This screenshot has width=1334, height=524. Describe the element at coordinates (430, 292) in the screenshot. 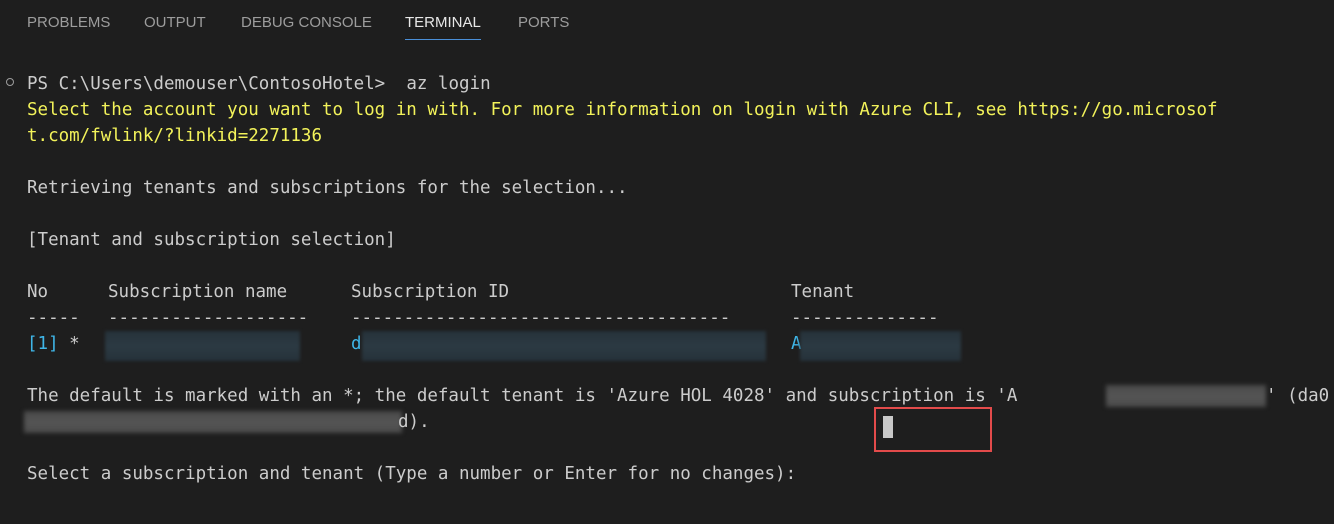

I see `column-header-subscription-id: Subscription ID` at that location.